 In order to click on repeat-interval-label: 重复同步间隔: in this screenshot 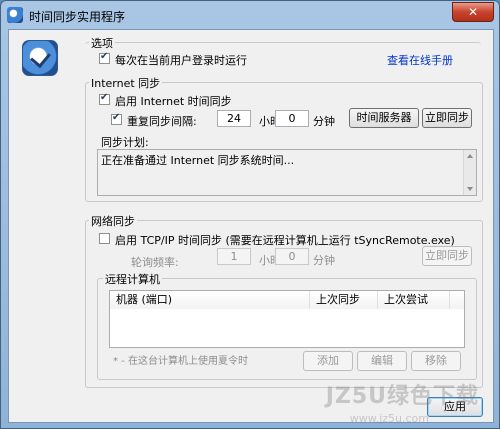, I will do `click(162, 121)`.